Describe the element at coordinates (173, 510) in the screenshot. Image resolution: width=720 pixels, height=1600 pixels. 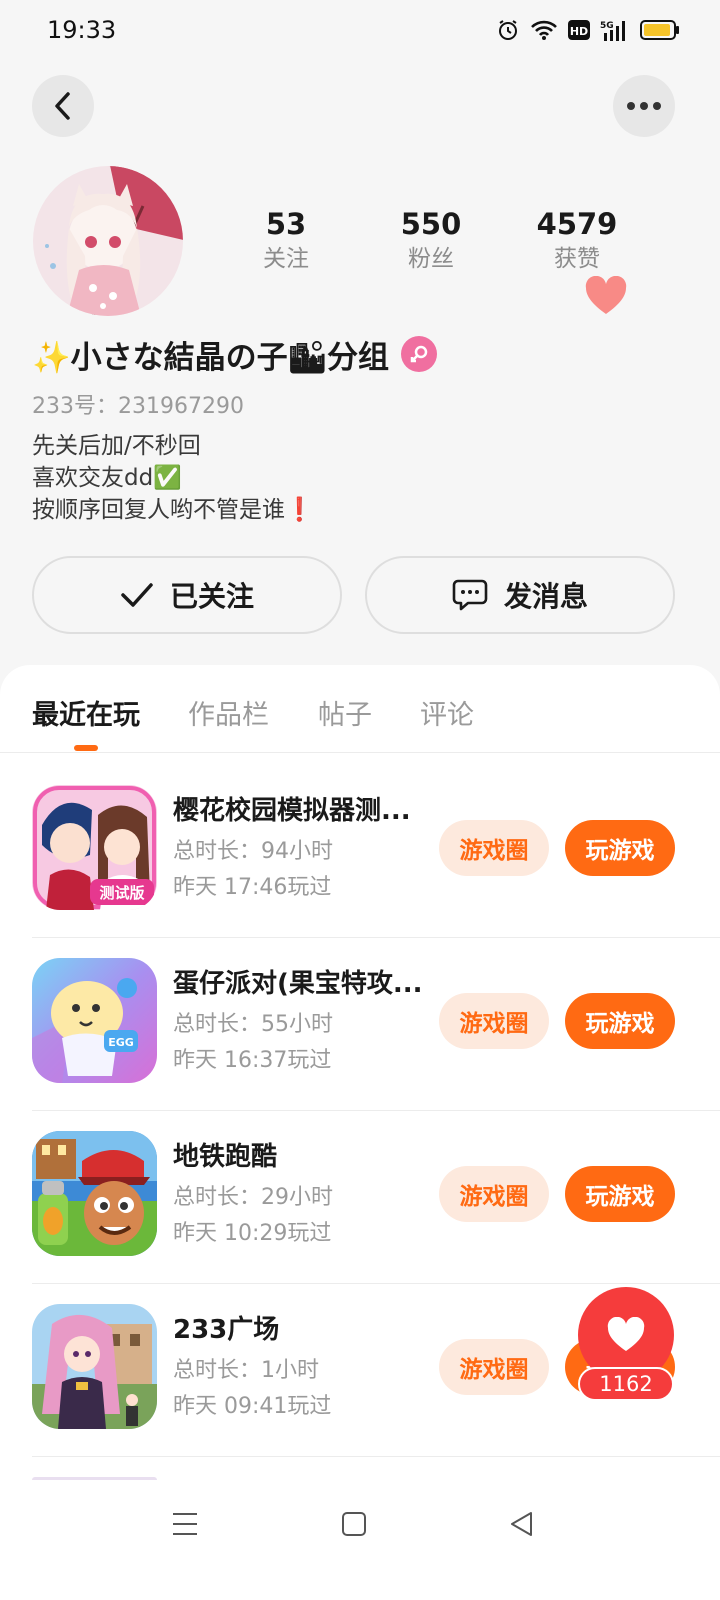
I see `bio-line: 按顺序回复人哟不管是谁❗` at that location.